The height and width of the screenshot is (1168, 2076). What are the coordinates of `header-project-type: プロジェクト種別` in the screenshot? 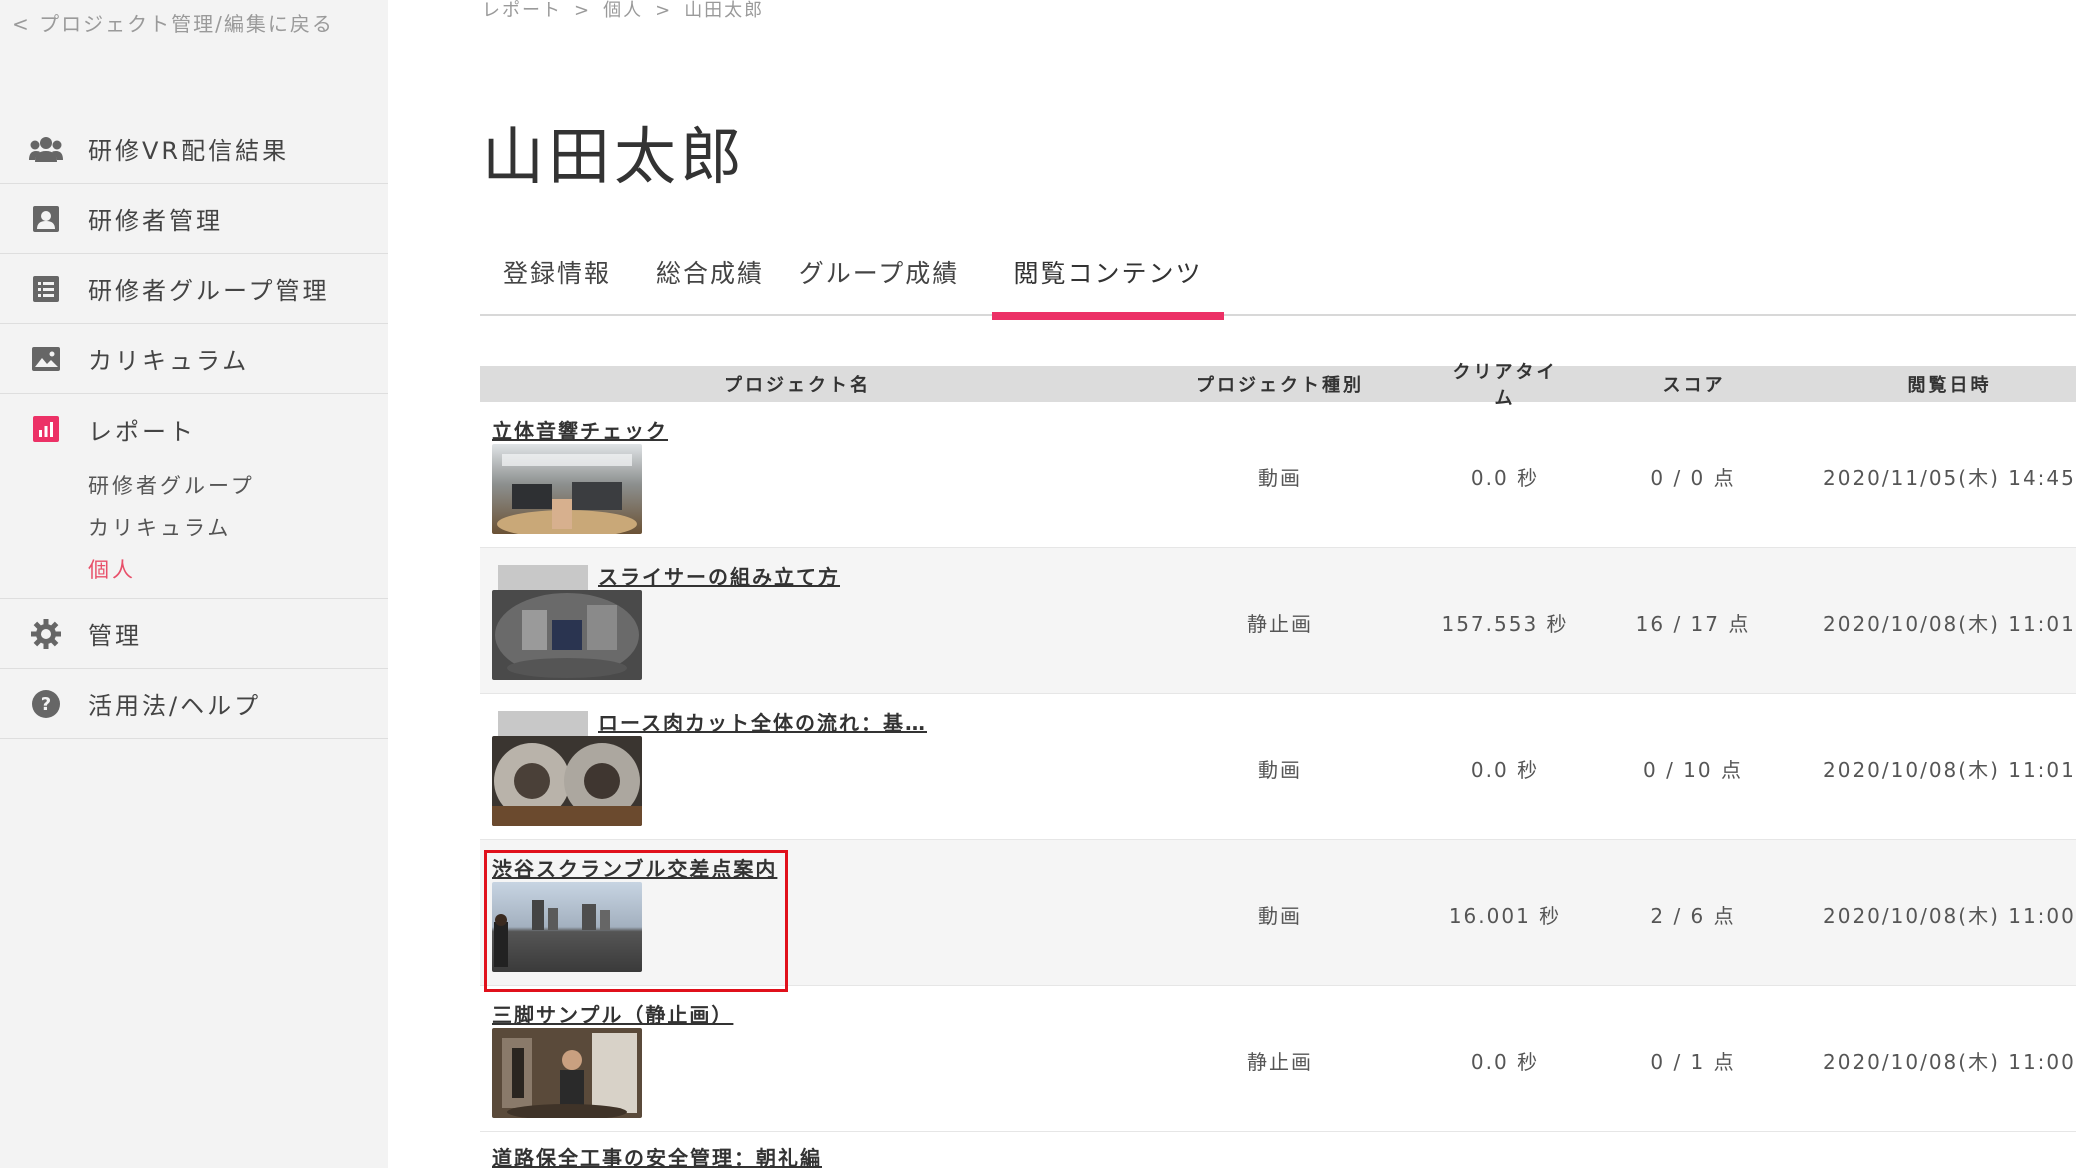 It's located at (1280, 385).